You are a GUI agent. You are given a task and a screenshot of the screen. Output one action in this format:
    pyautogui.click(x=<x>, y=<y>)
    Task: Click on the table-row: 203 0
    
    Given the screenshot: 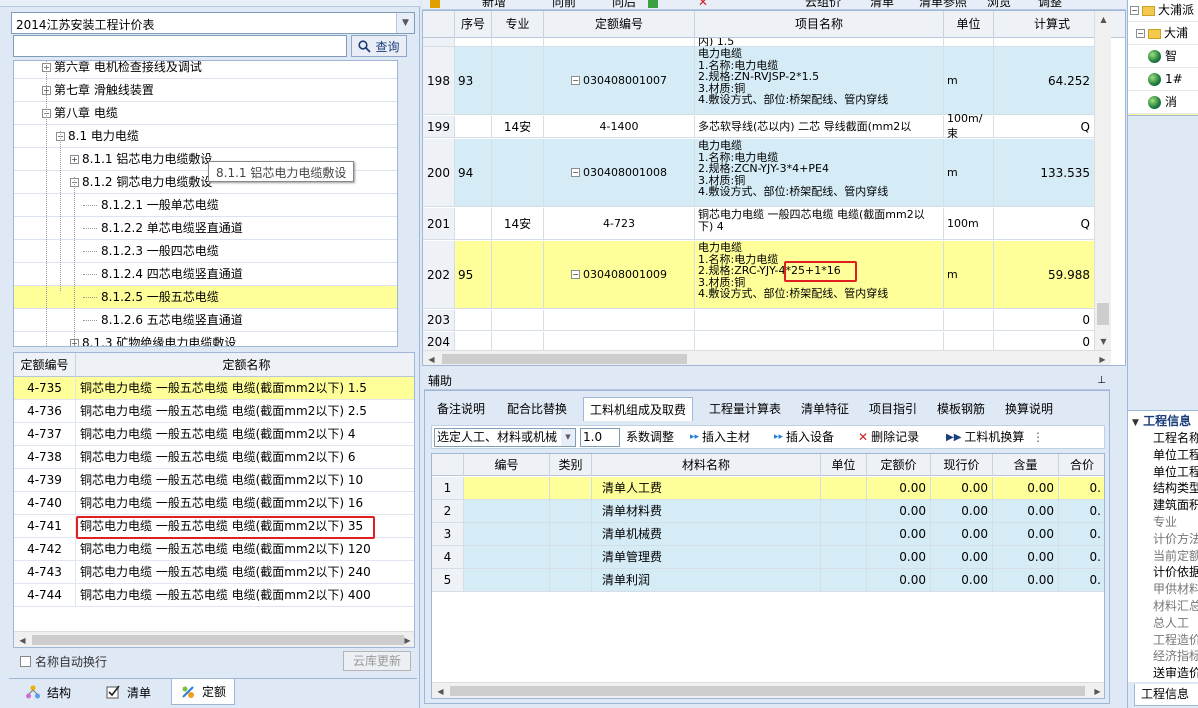 What is the action you would take?
    pyautogui.click(x=767, y=320)
    